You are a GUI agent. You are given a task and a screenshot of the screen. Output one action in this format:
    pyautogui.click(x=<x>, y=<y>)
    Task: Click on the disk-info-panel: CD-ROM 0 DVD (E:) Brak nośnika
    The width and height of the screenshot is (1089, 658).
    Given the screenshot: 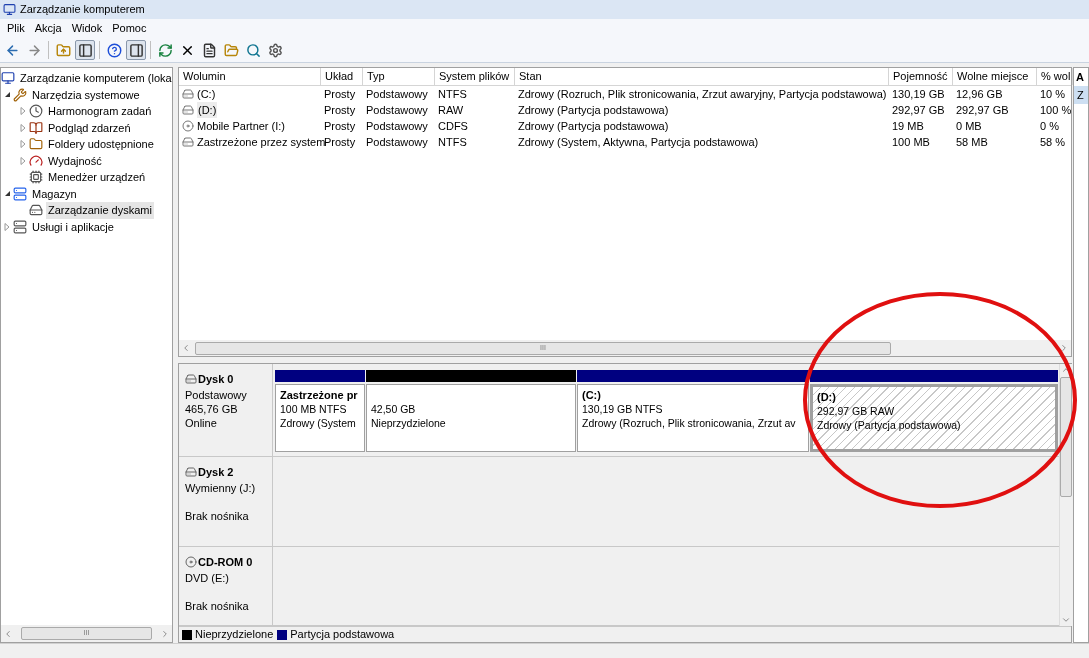 What is the action you would take?
    pyautogui.click(x=226, y=586)
    